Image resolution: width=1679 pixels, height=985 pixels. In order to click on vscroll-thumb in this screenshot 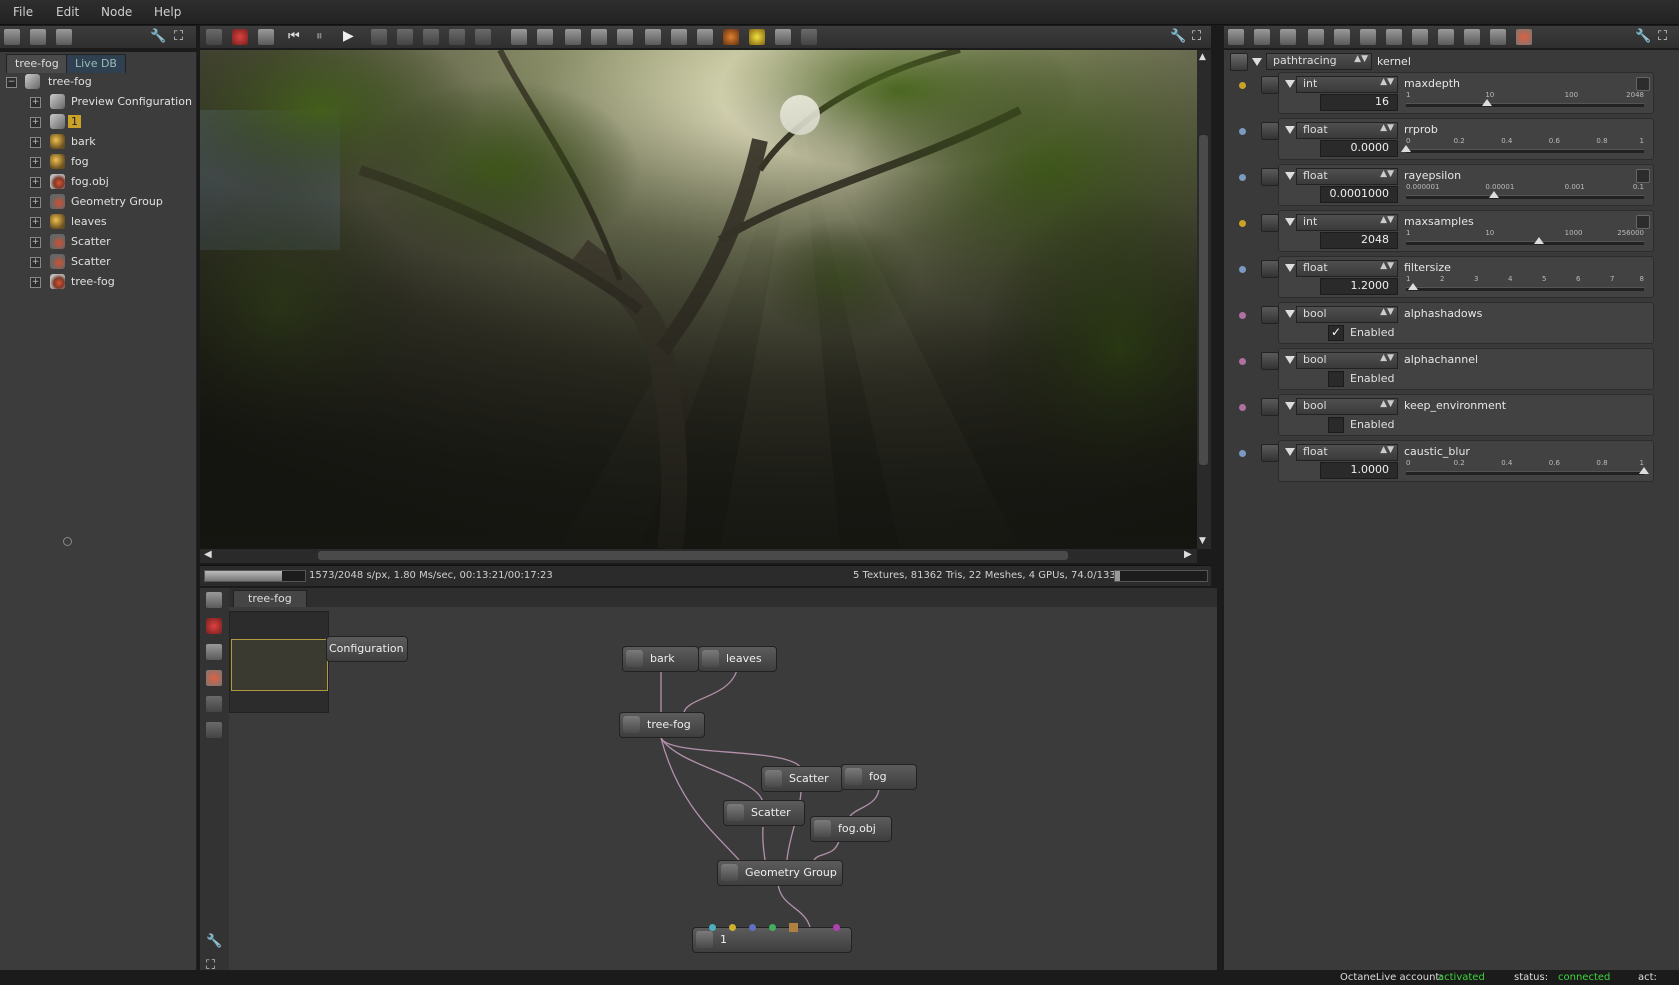, I will do `click(1203, 300)`.